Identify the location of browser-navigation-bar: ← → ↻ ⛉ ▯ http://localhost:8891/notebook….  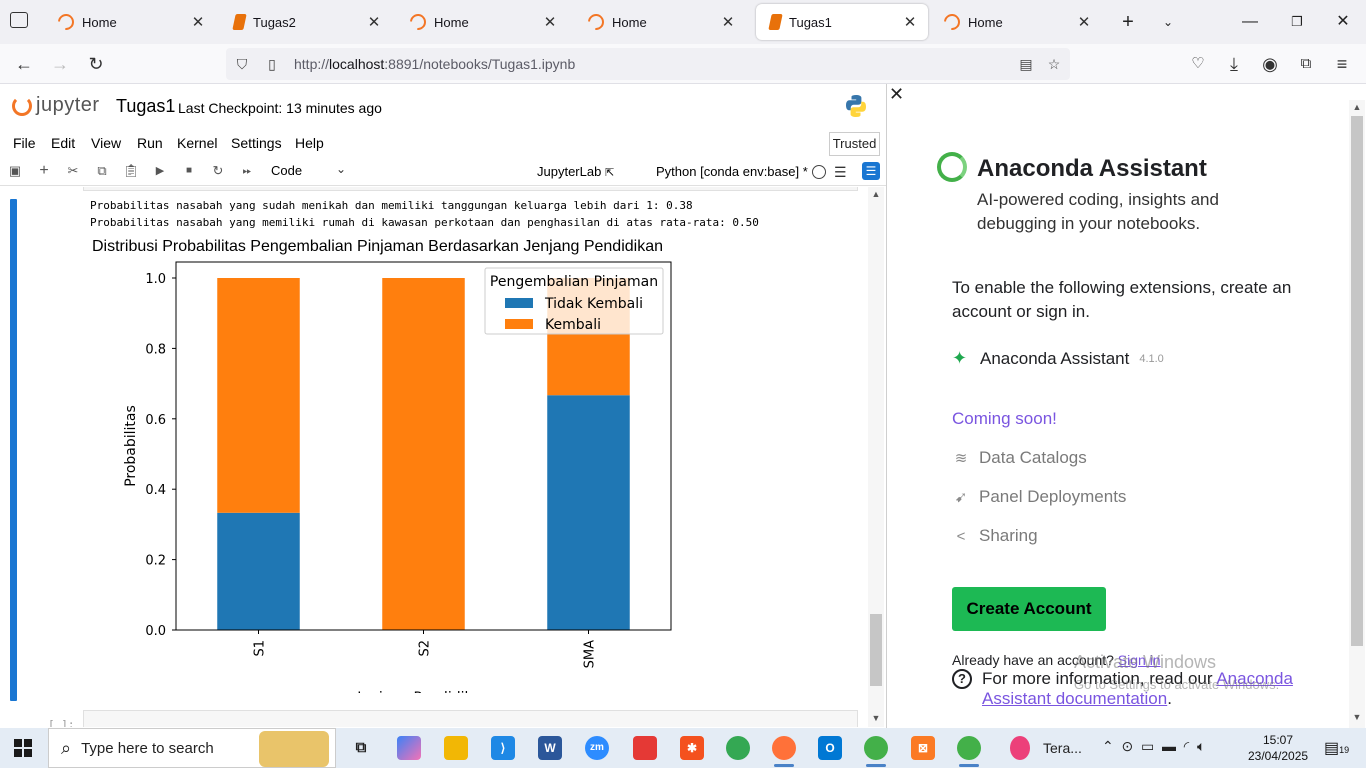
(683, 64).